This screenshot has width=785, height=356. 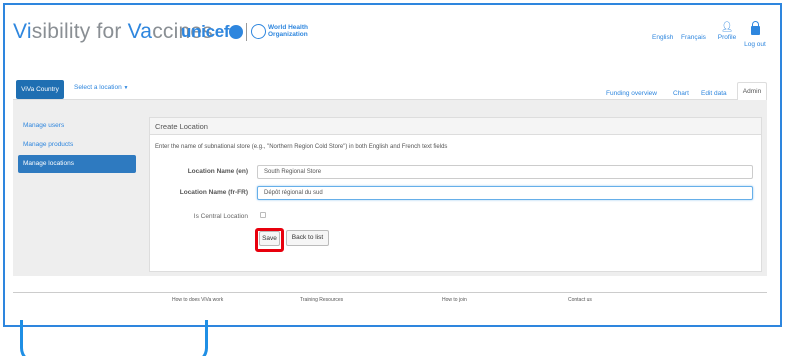 What do you see at coordinates (197, 300) in the screenshot?
I see `footer-link-how-it-works: How to does ViVa work` at bounding box center [197, 300].